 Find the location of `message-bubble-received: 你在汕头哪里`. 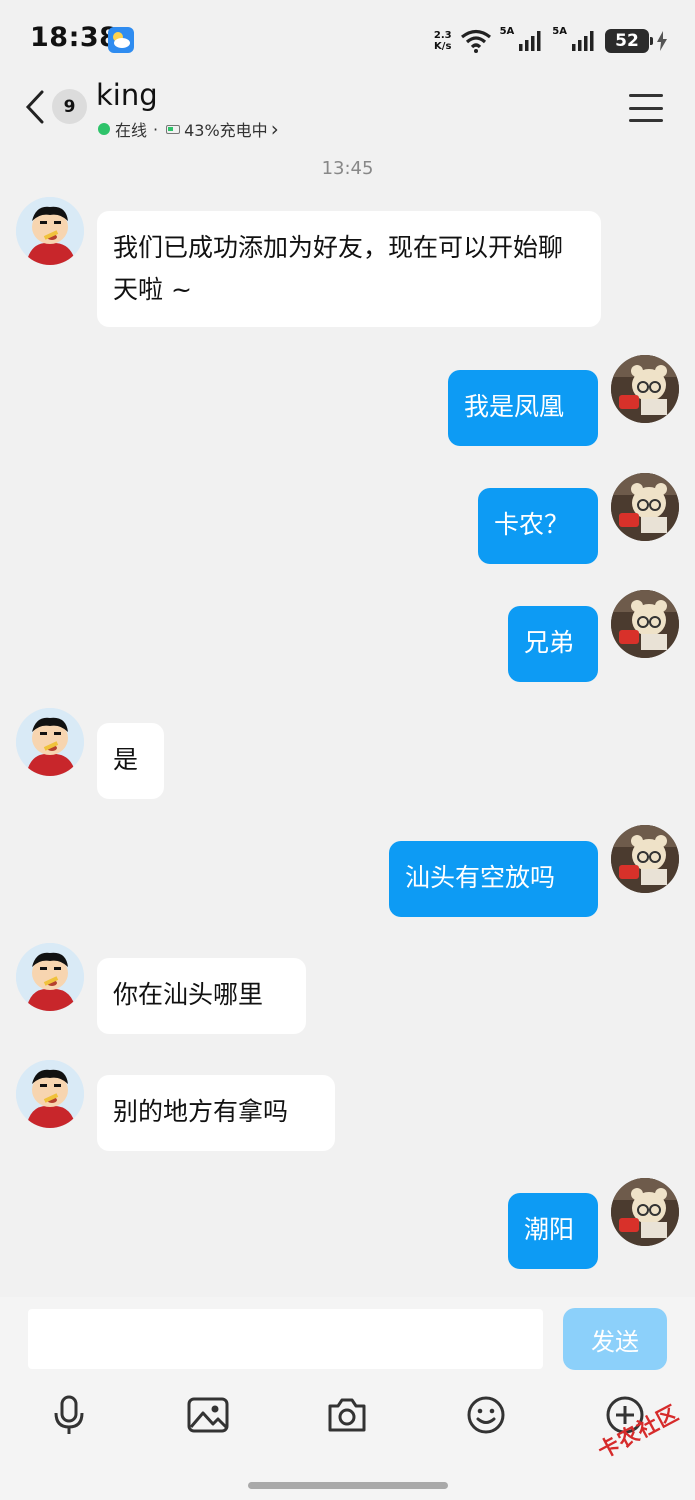

message-bubble-received: 你在汕头哪里 is located at coordinates (201, 996).